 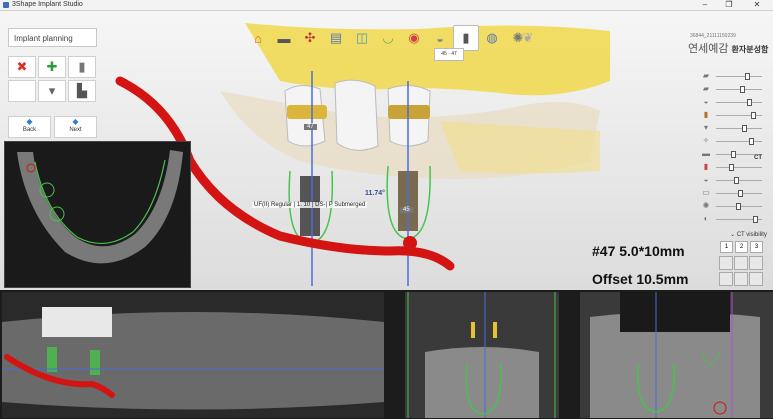 What do you see at coordinates (47, 4) in the screenshot?
I see `window-title: 3Shape Implant Studio` at bounding box center [47, 4].